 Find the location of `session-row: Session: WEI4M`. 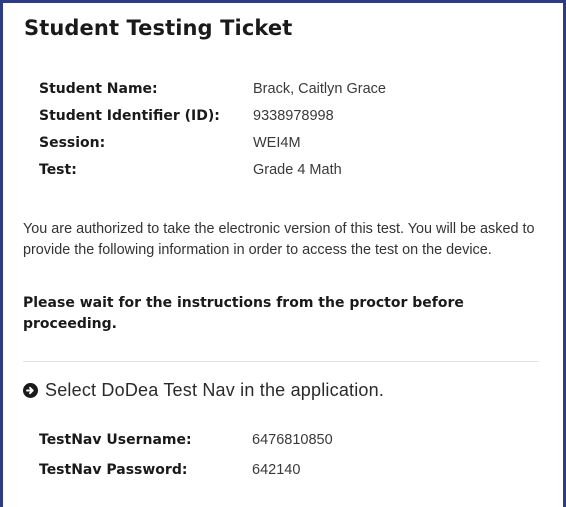

session-row: Session: WEI4M is located at coordinates (212, 142).